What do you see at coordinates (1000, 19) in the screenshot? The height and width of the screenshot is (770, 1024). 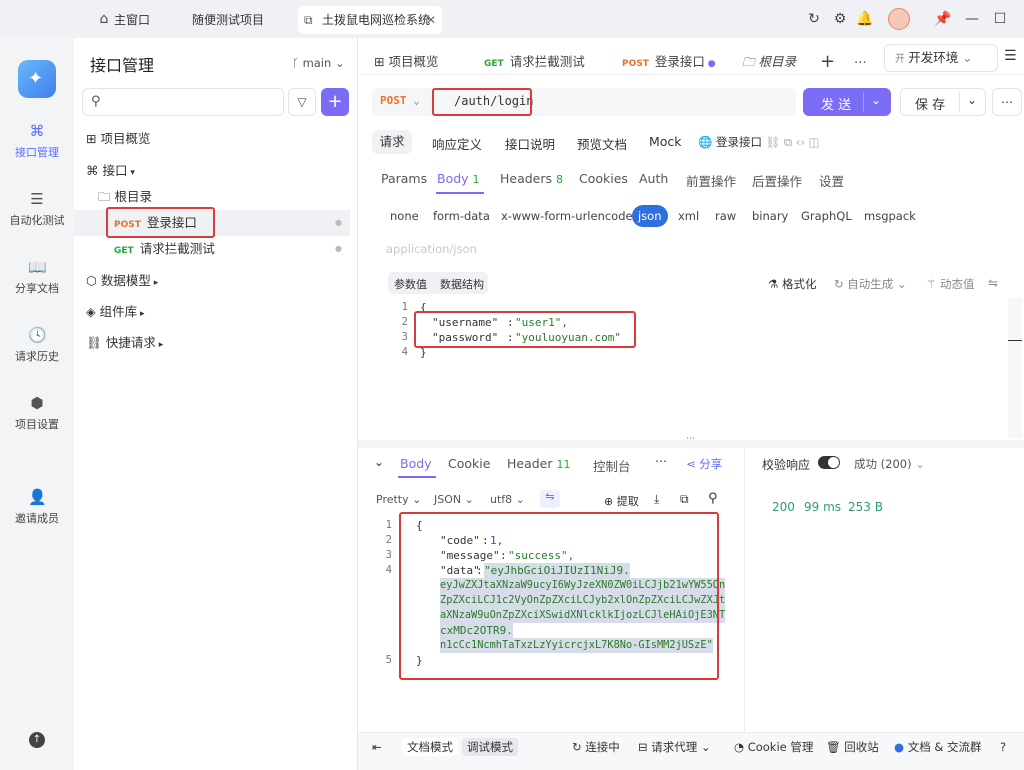 I see `maximize-icon: ☐` at bounding box center [1000, 19].